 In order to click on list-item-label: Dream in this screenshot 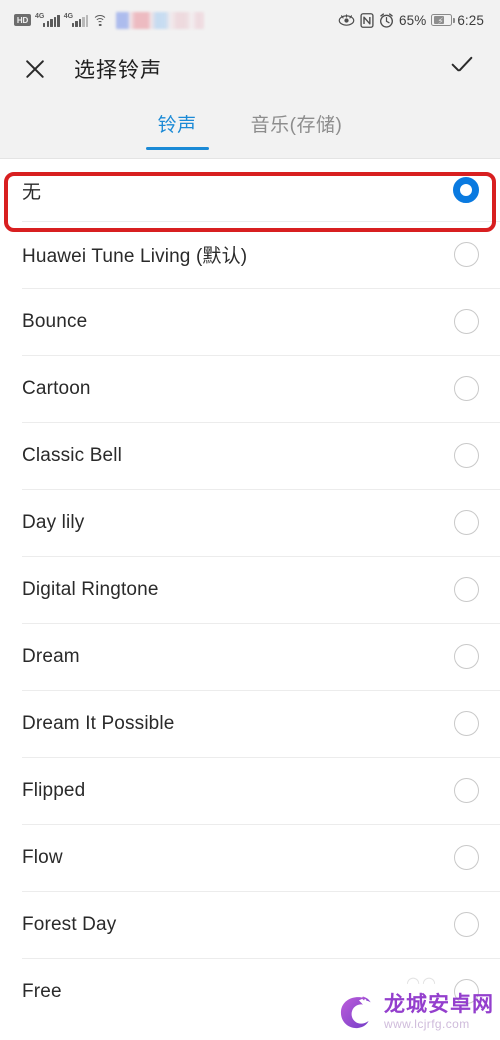, I will do `click(51, 656)`.